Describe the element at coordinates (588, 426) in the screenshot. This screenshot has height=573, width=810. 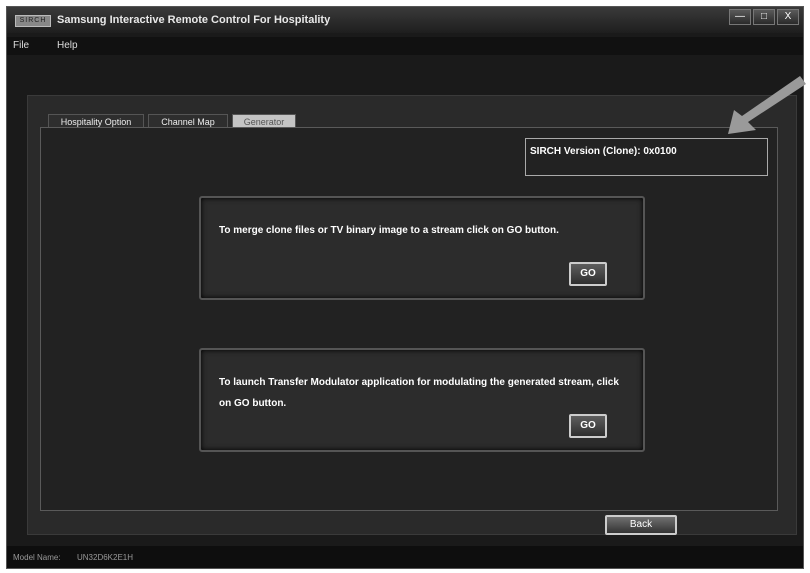
I see `modulator-go-button: GO` at that location.